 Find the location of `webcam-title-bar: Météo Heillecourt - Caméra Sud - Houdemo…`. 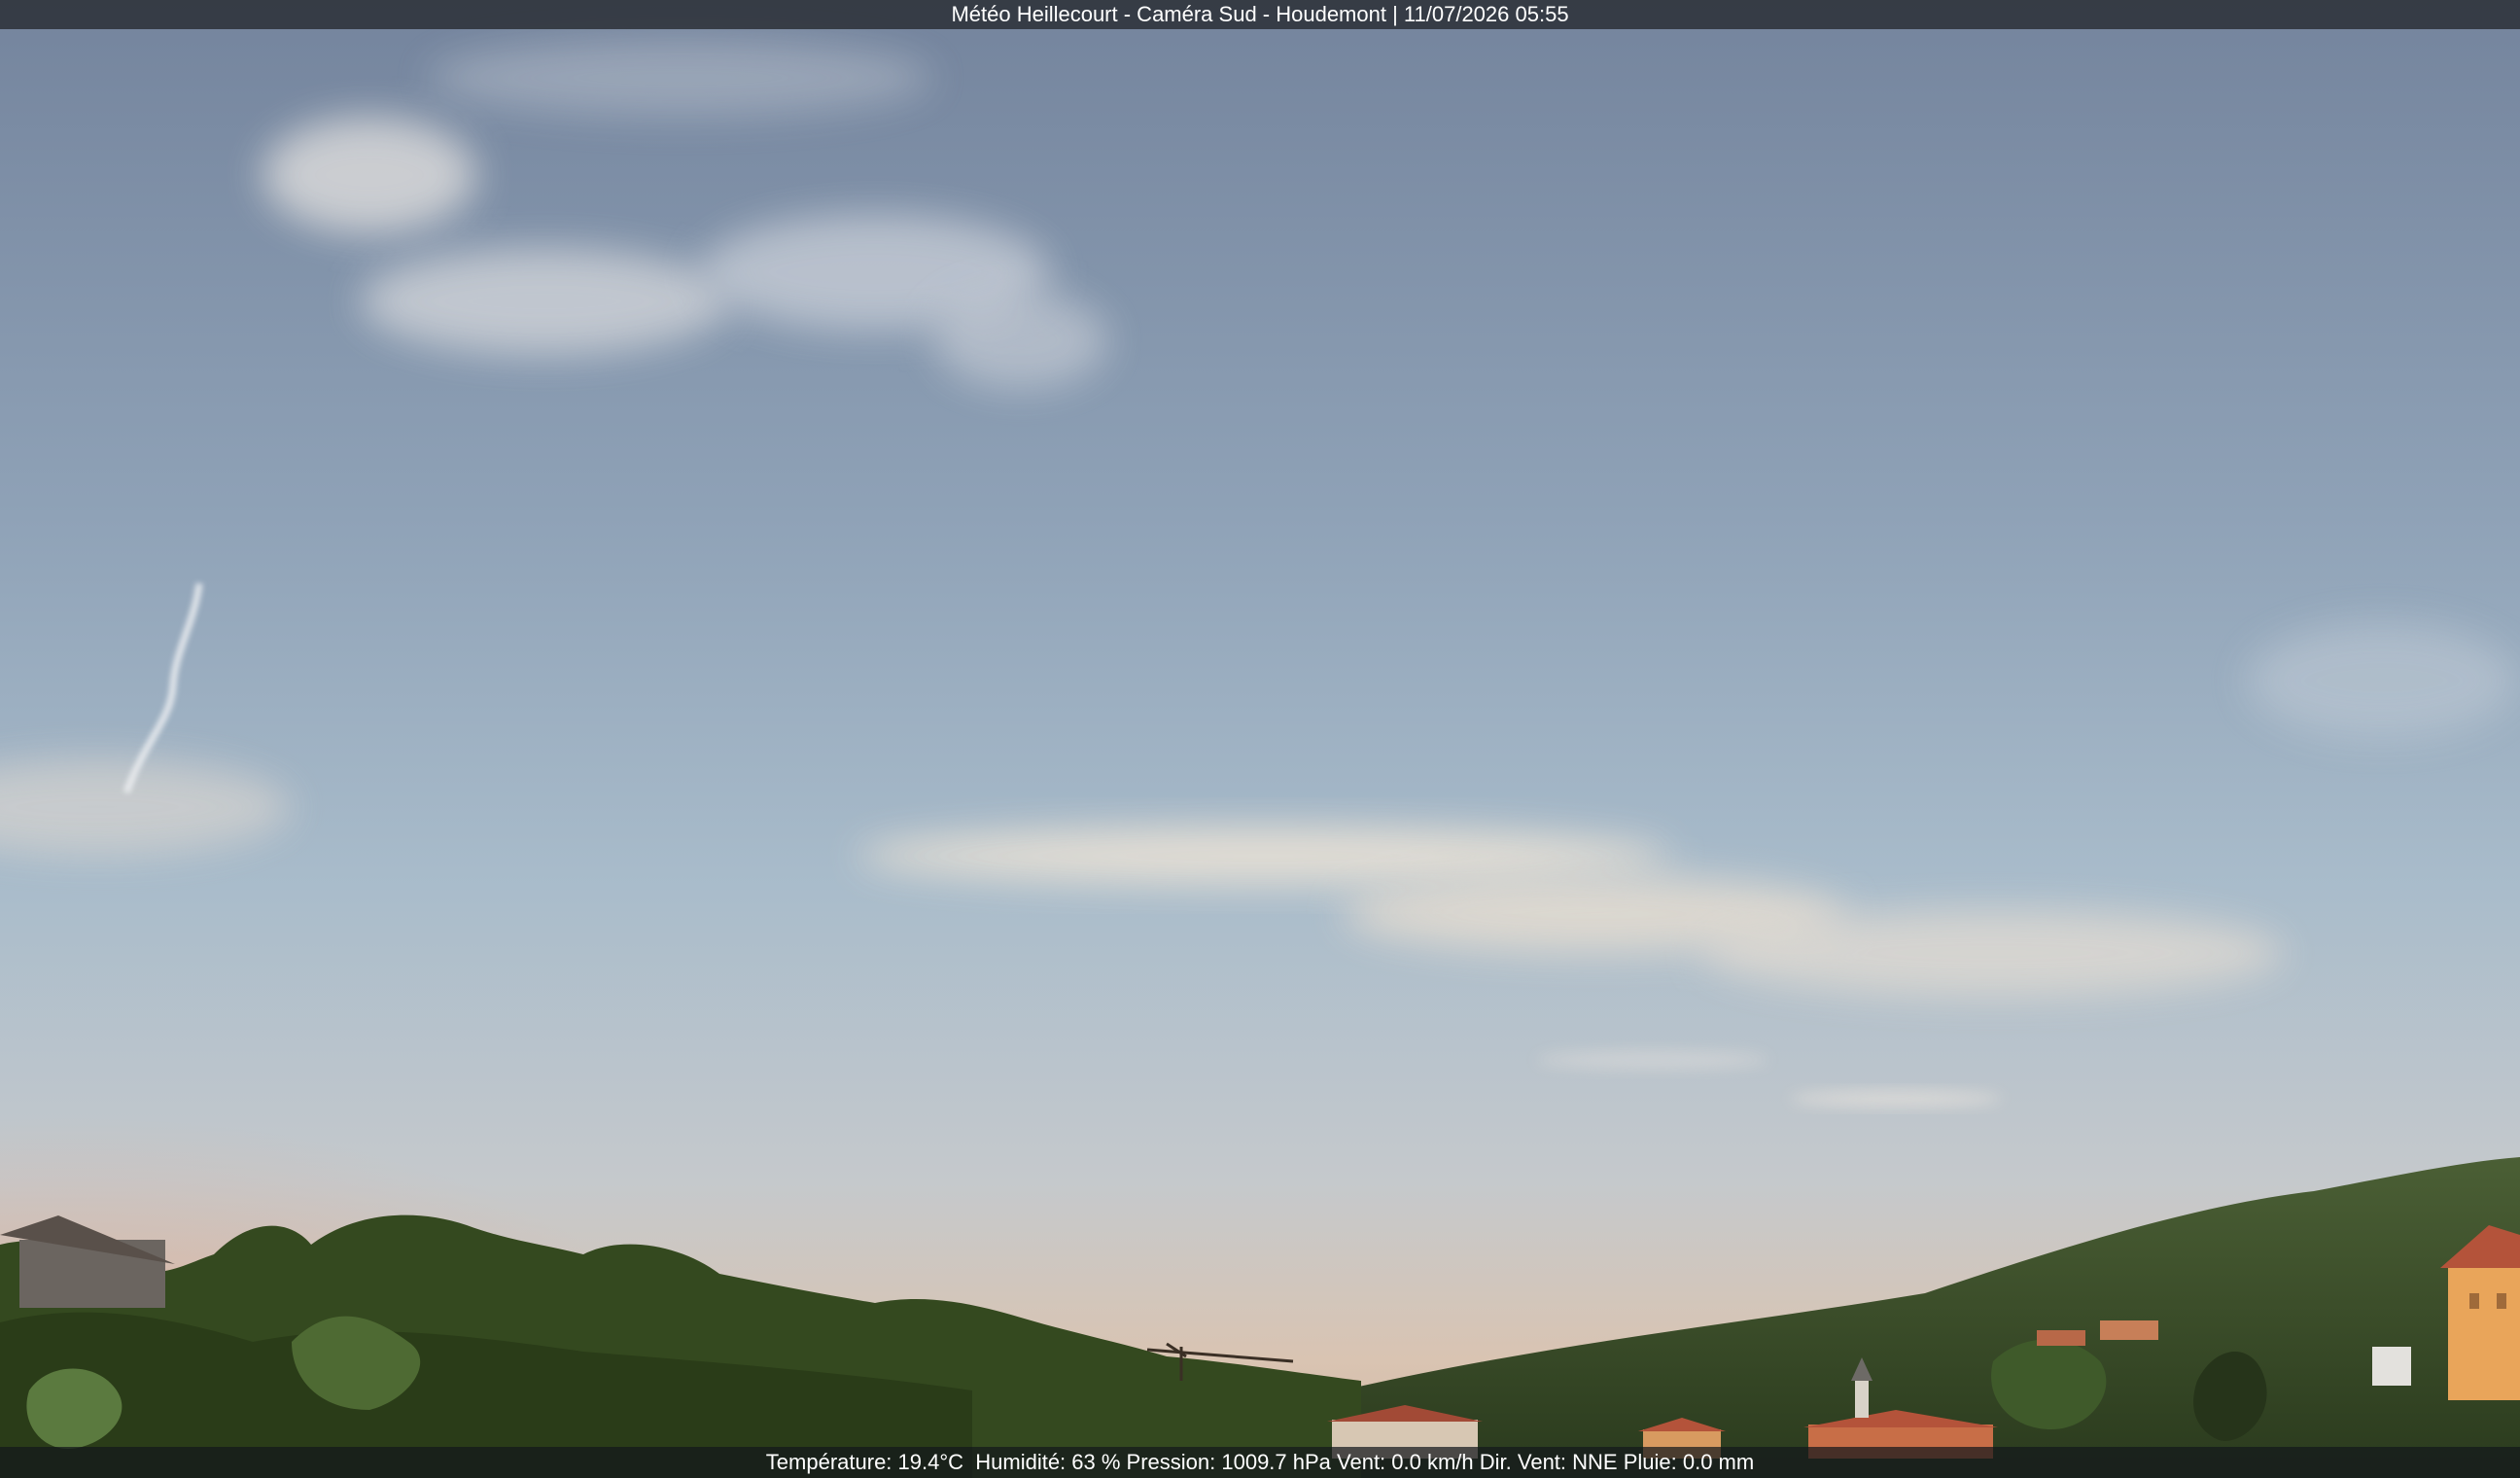

webcam-title-bar: Météo Heillecourt - Caméra Sud - Houdemo… is located at coordinates (1260, 14).